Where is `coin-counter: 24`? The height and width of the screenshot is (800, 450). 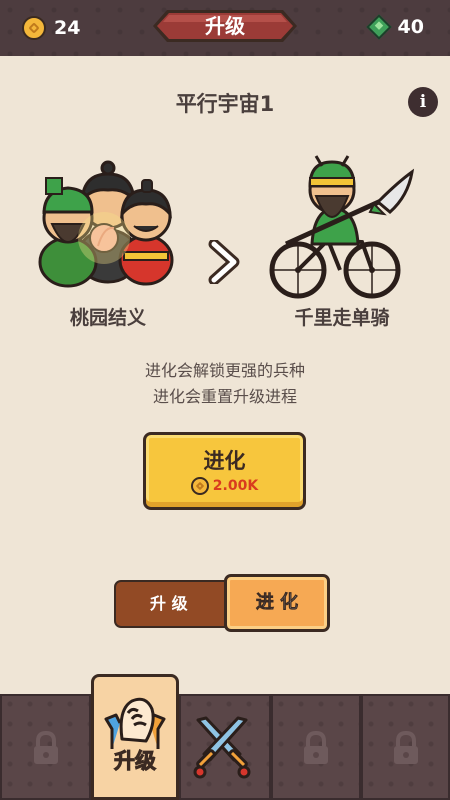
coin-counter: 24 is located at coordinates (51, 28).